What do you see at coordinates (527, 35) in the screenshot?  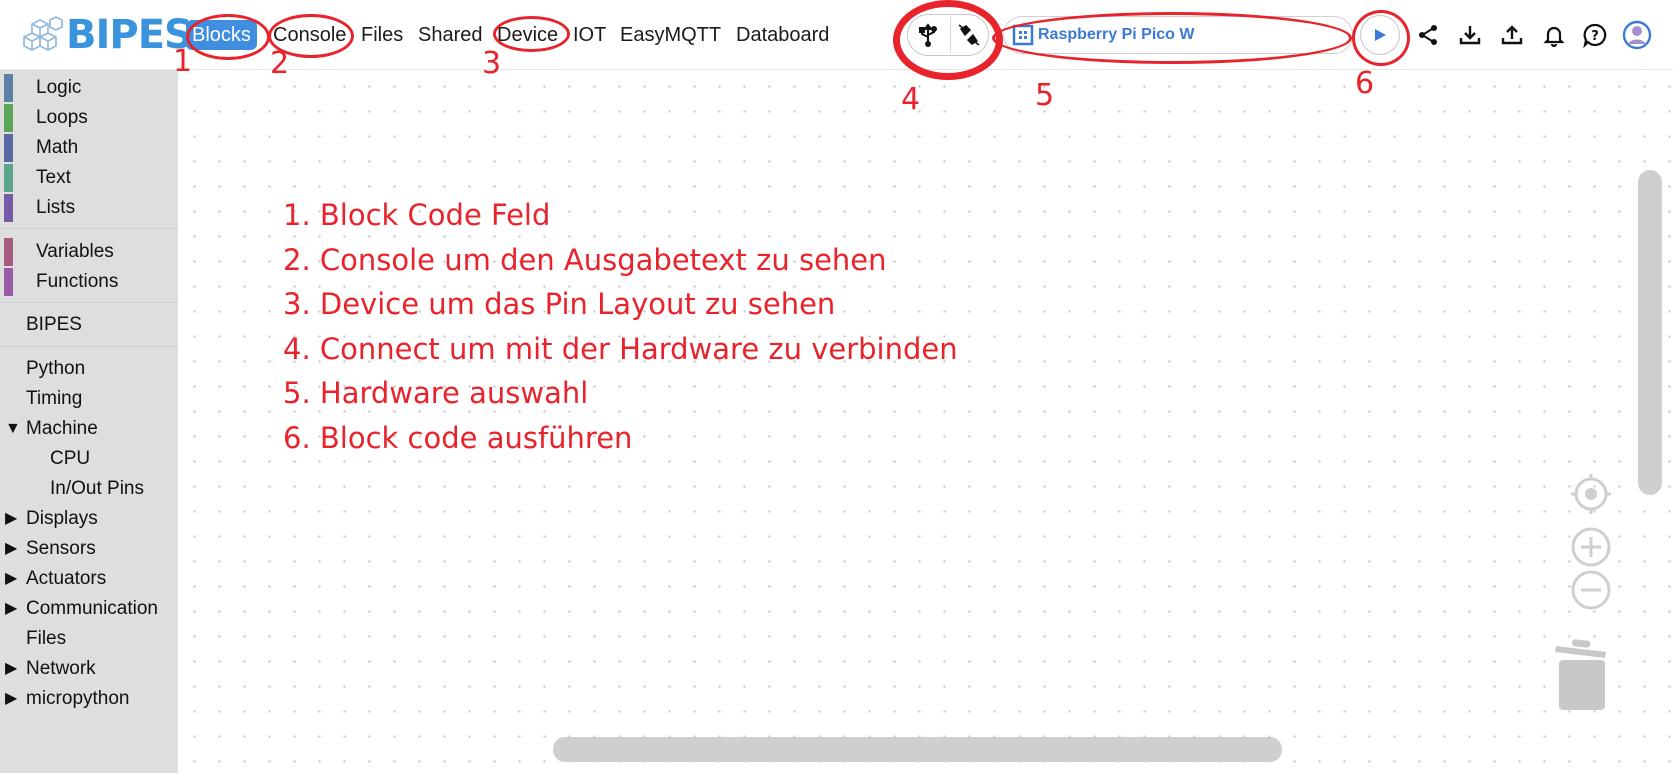 I see `tab-device: Device` at bounding box center [527, 35].